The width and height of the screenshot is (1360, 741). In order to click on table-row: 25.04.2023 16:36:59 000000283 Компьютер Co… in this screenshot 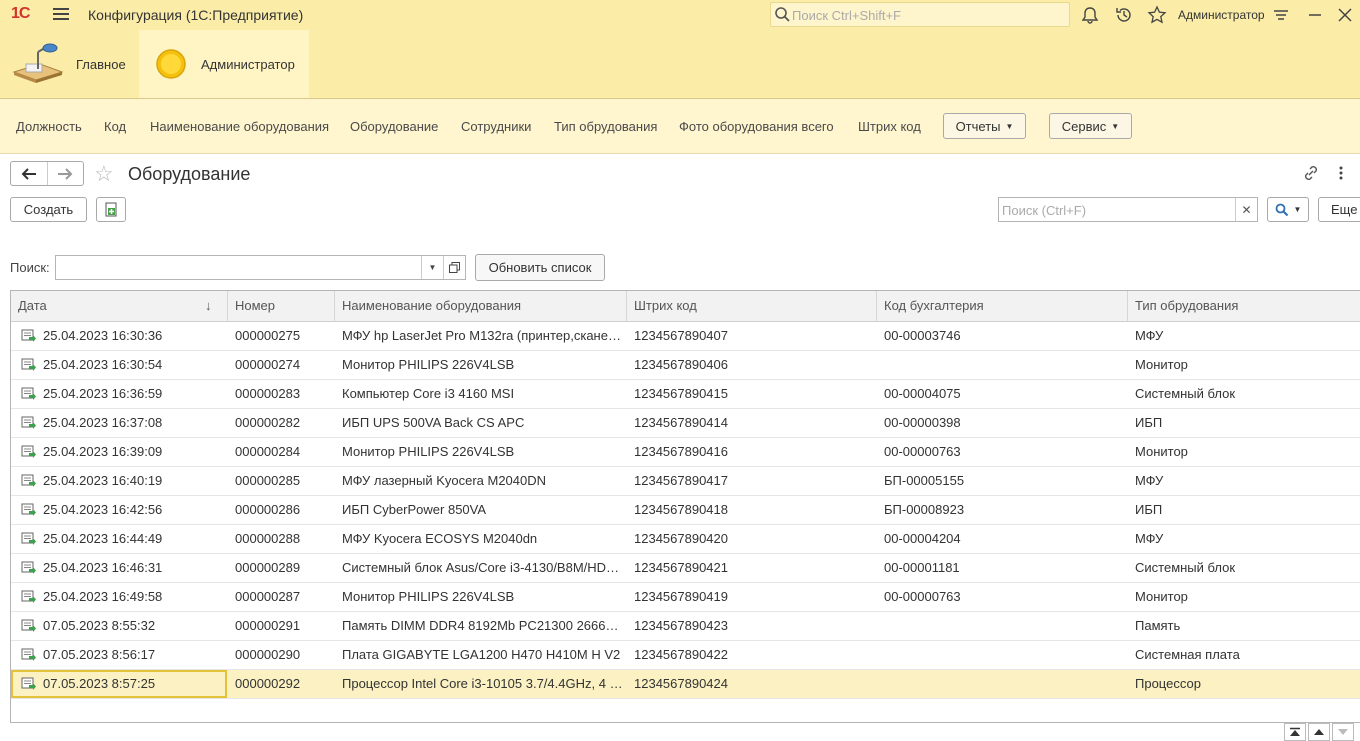, I will do `click(685, 394)`.